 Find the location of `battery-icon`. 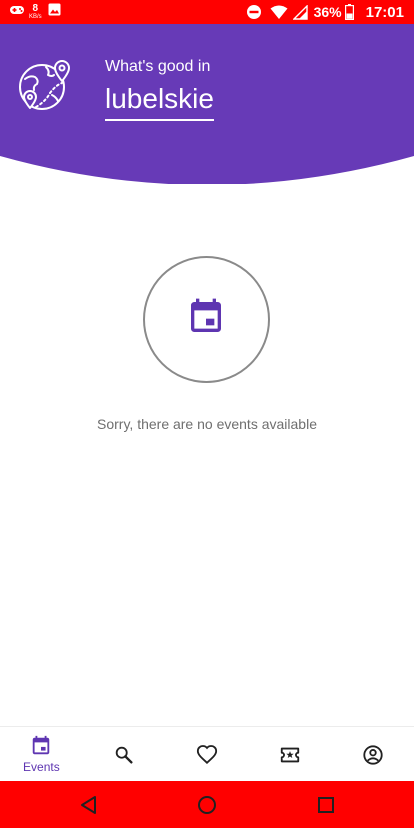

battery-icon is located at coordinates (349, 12).